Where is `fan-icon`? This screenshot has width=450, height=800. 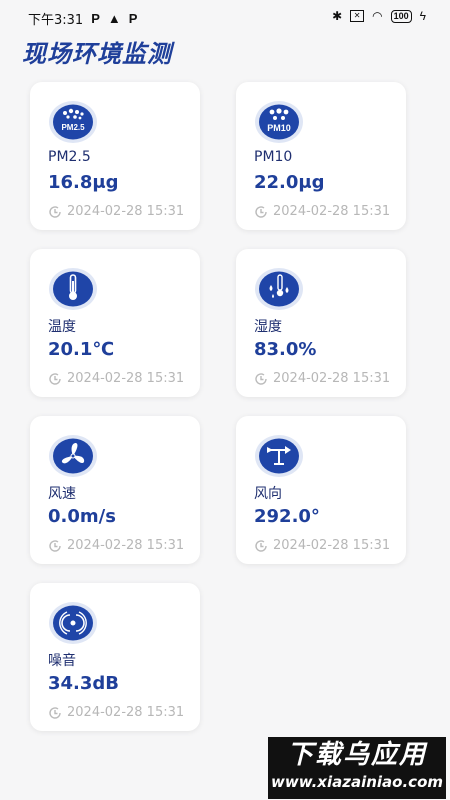 fan-icon is located at coordinates (73, 456).